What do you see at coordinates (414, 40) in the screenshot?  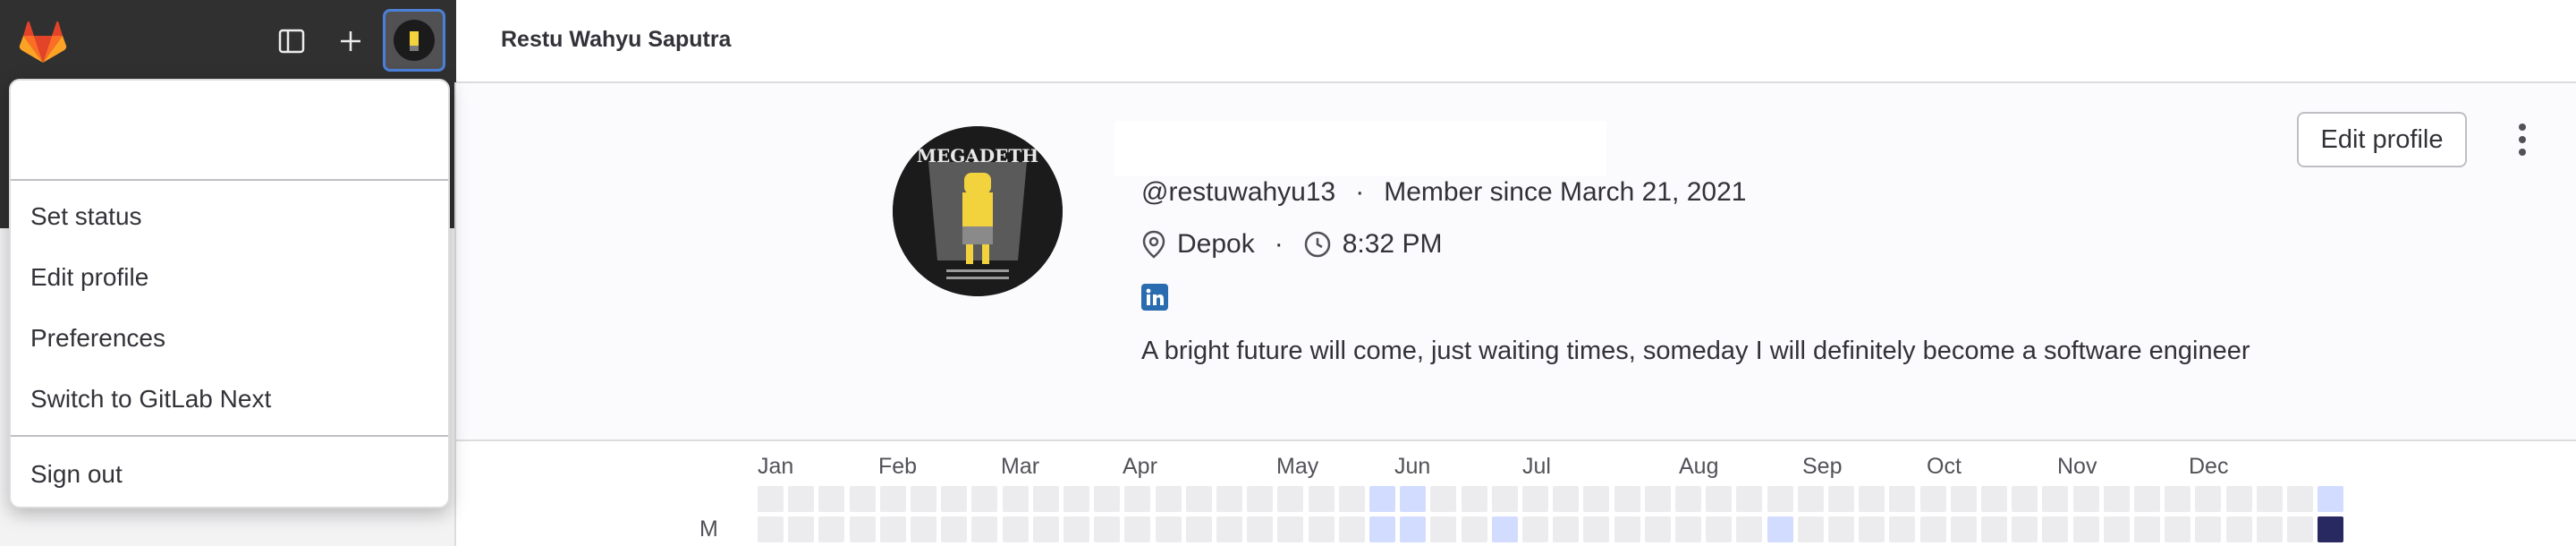 I see `user-avatar-button` at bounding box center [414, 40].